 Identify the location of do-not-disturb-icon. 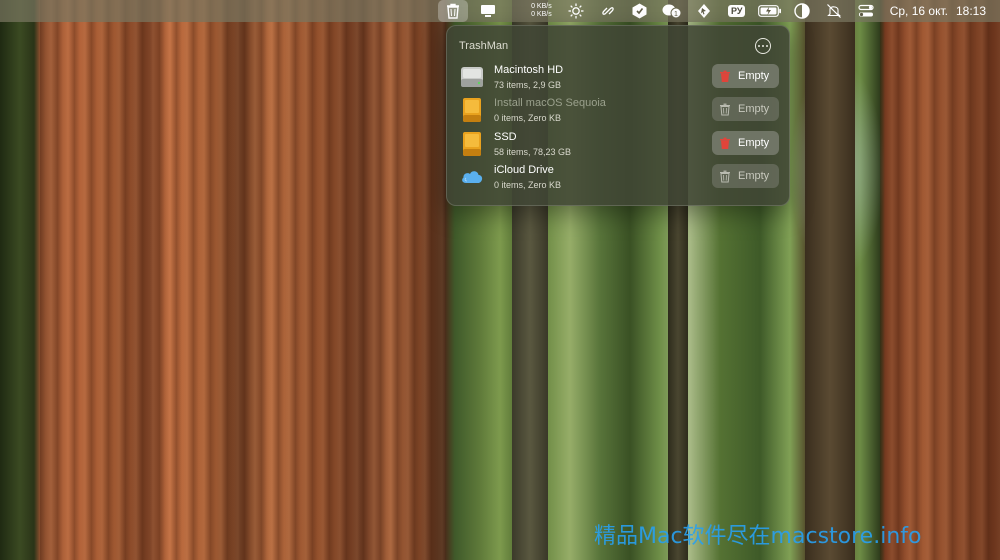
(833, 11).